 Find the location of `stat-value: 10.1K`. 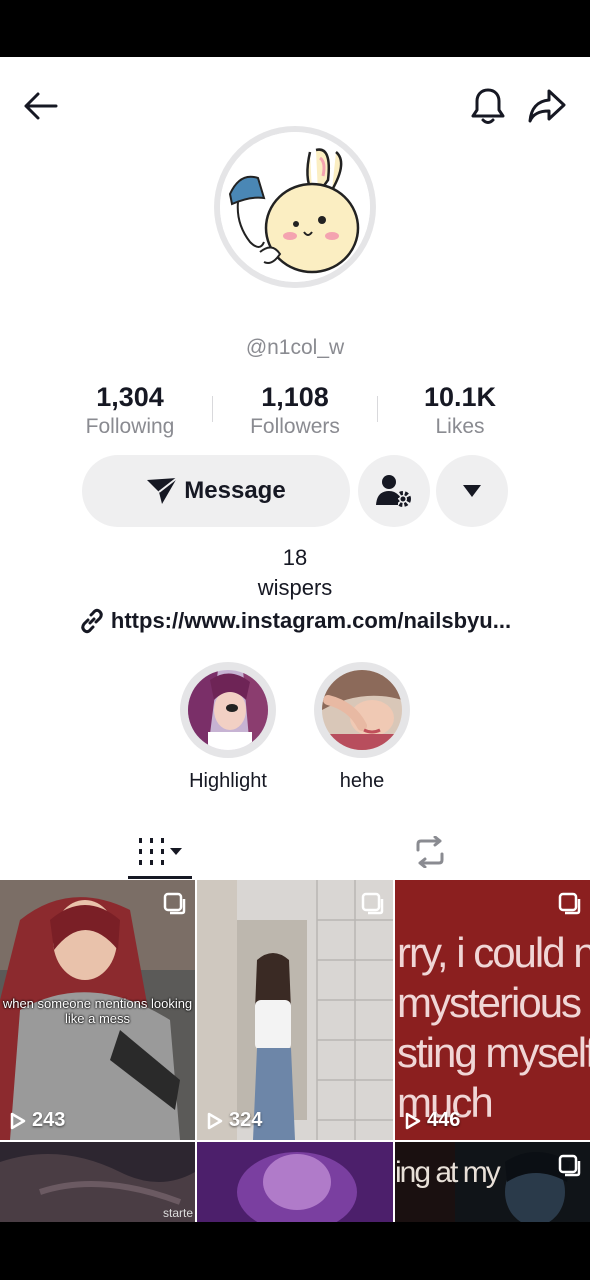

stat-value: 10.1K is located at coordinates (460, 397).